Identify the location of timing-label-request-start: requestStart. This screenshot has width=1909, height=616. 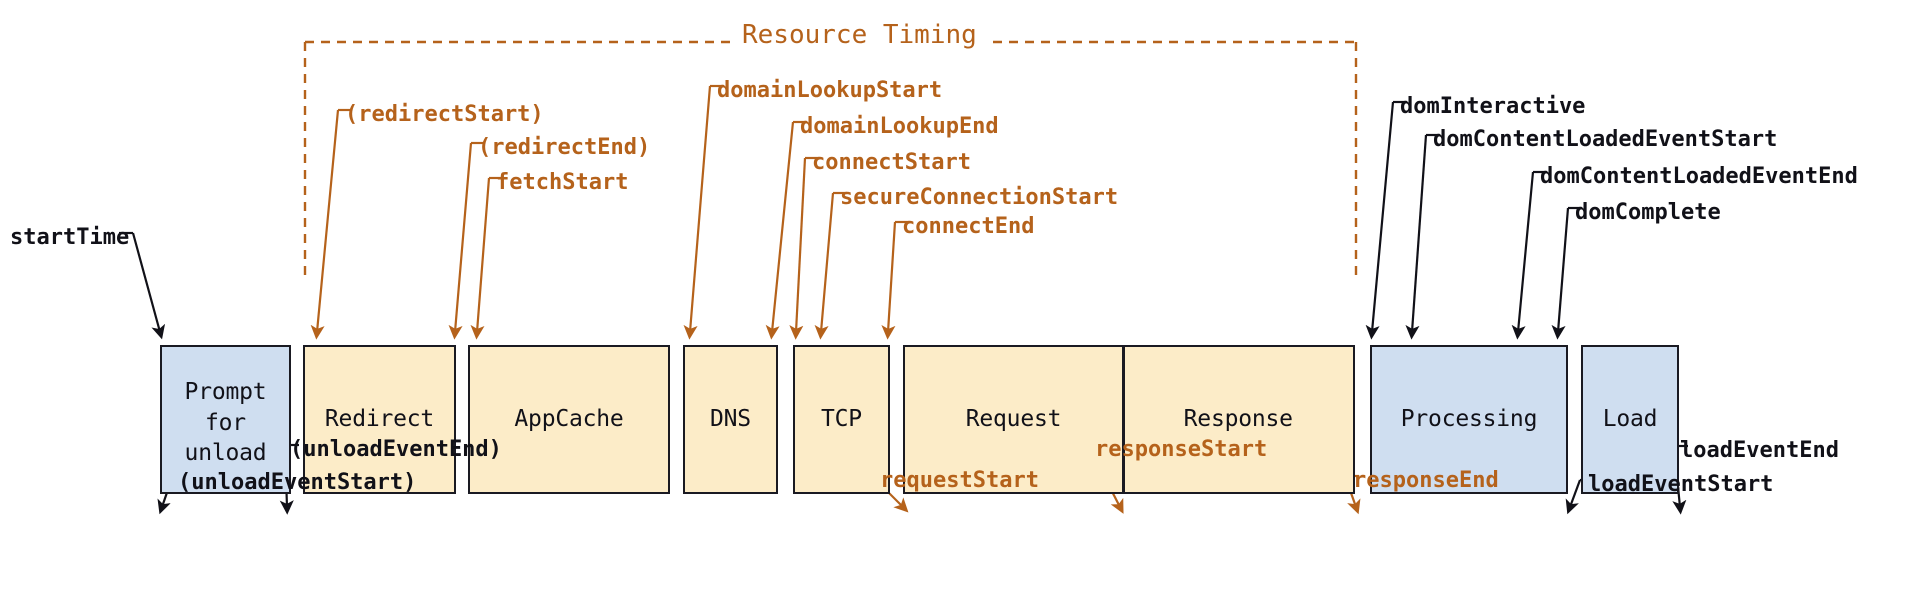
(959, 480).